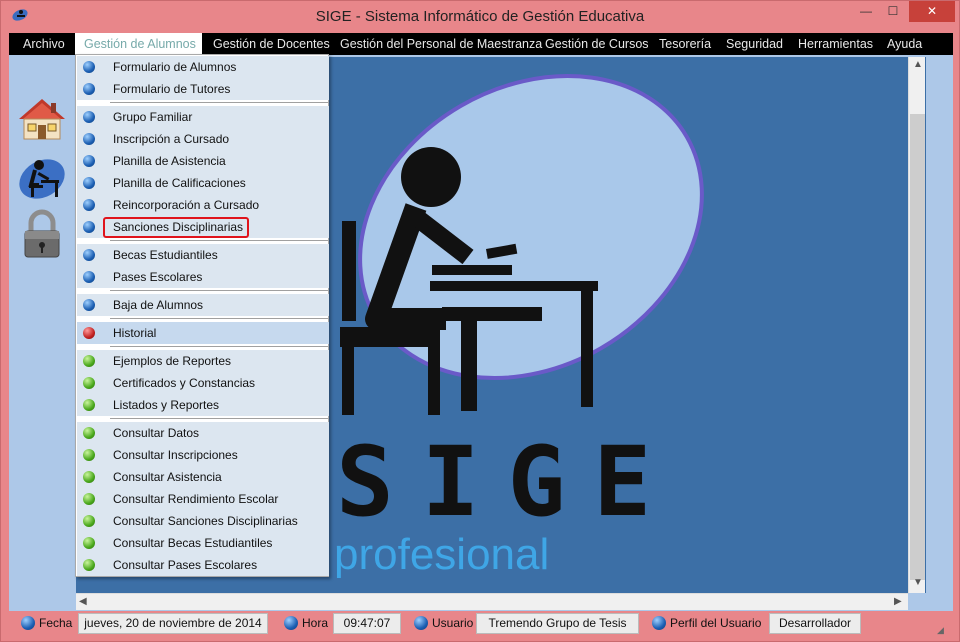 The image size is (960, 642). What do you see at coordinates (158, 277) in the screenshot?
I see `menu-item-label: Pases Escolares` at bounding box center [158, 277].